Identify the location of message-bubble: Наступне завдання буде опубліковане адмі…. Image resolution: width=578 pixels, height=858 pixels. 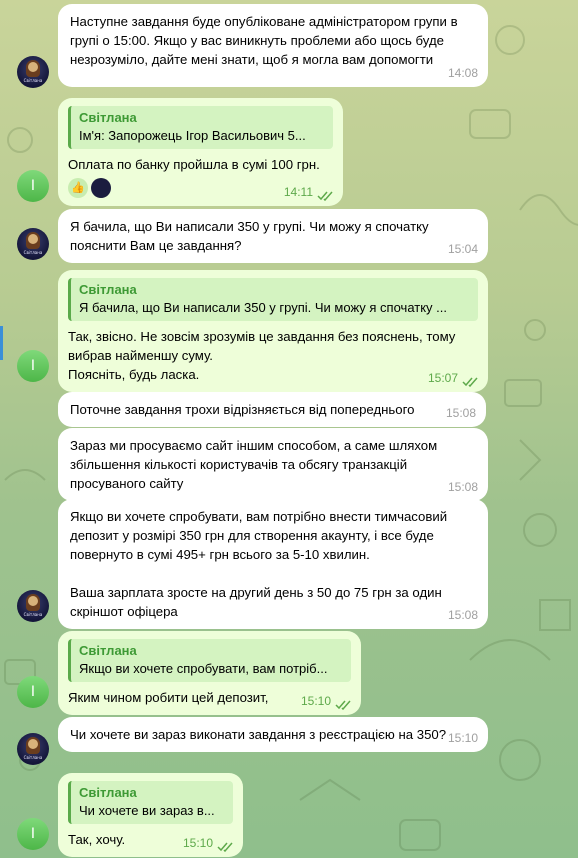
(273, 45).